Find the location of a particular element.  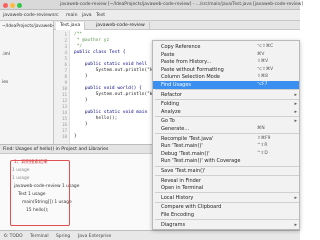

breadcrumb-main: main is located at coordinates (71, 15).